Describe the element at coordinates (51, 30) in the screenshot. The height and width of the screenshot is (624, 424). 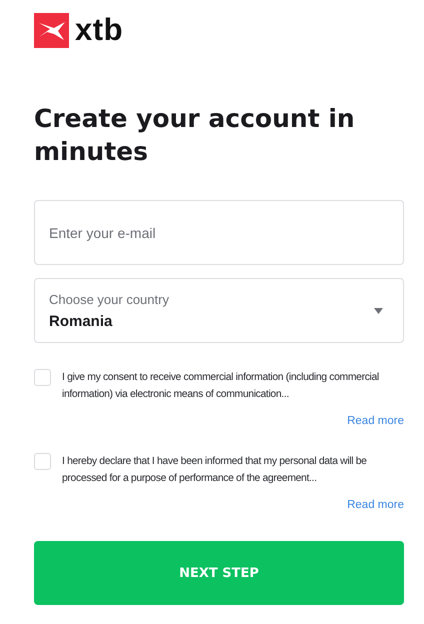
I see `logo-icon` at that location.